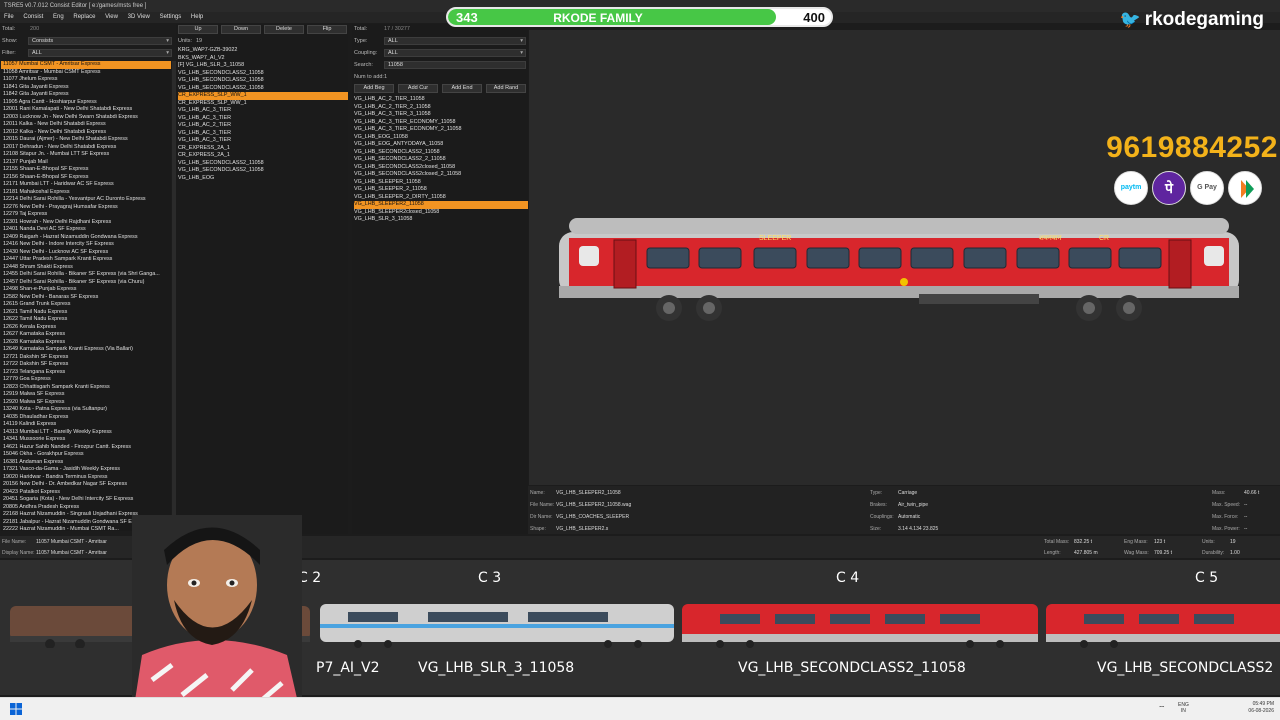 The width and height of the screenshot is (1280, 720). Describe the element at coordinates (327, 29) in the screenshot. I see `flip-button: Flip` at that location.